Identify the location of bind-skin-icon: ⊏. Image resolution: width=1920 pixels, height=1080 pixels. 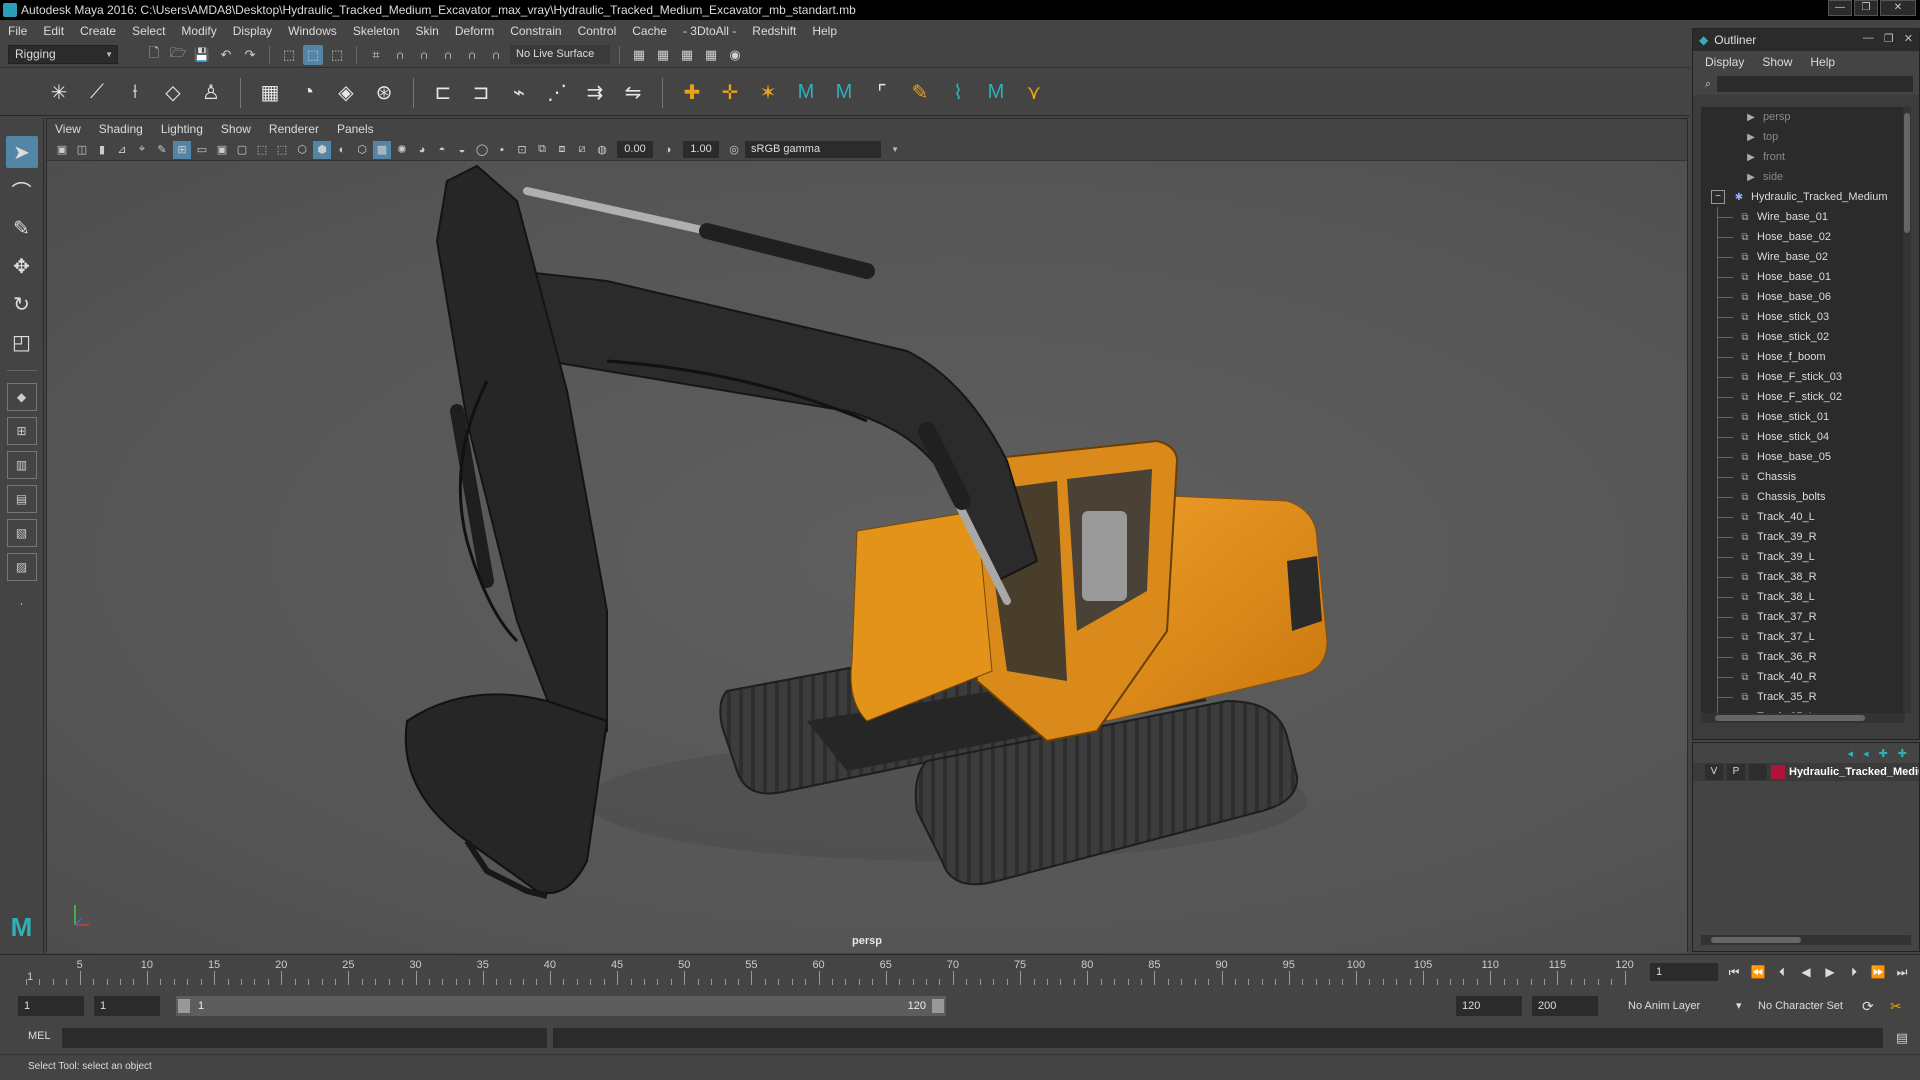
(443, 93).